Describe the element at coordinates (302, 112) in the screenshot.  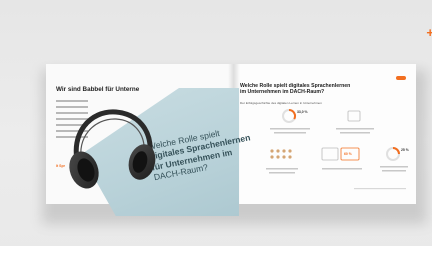
I see `stat-value-1: 33,0 %` at that location.